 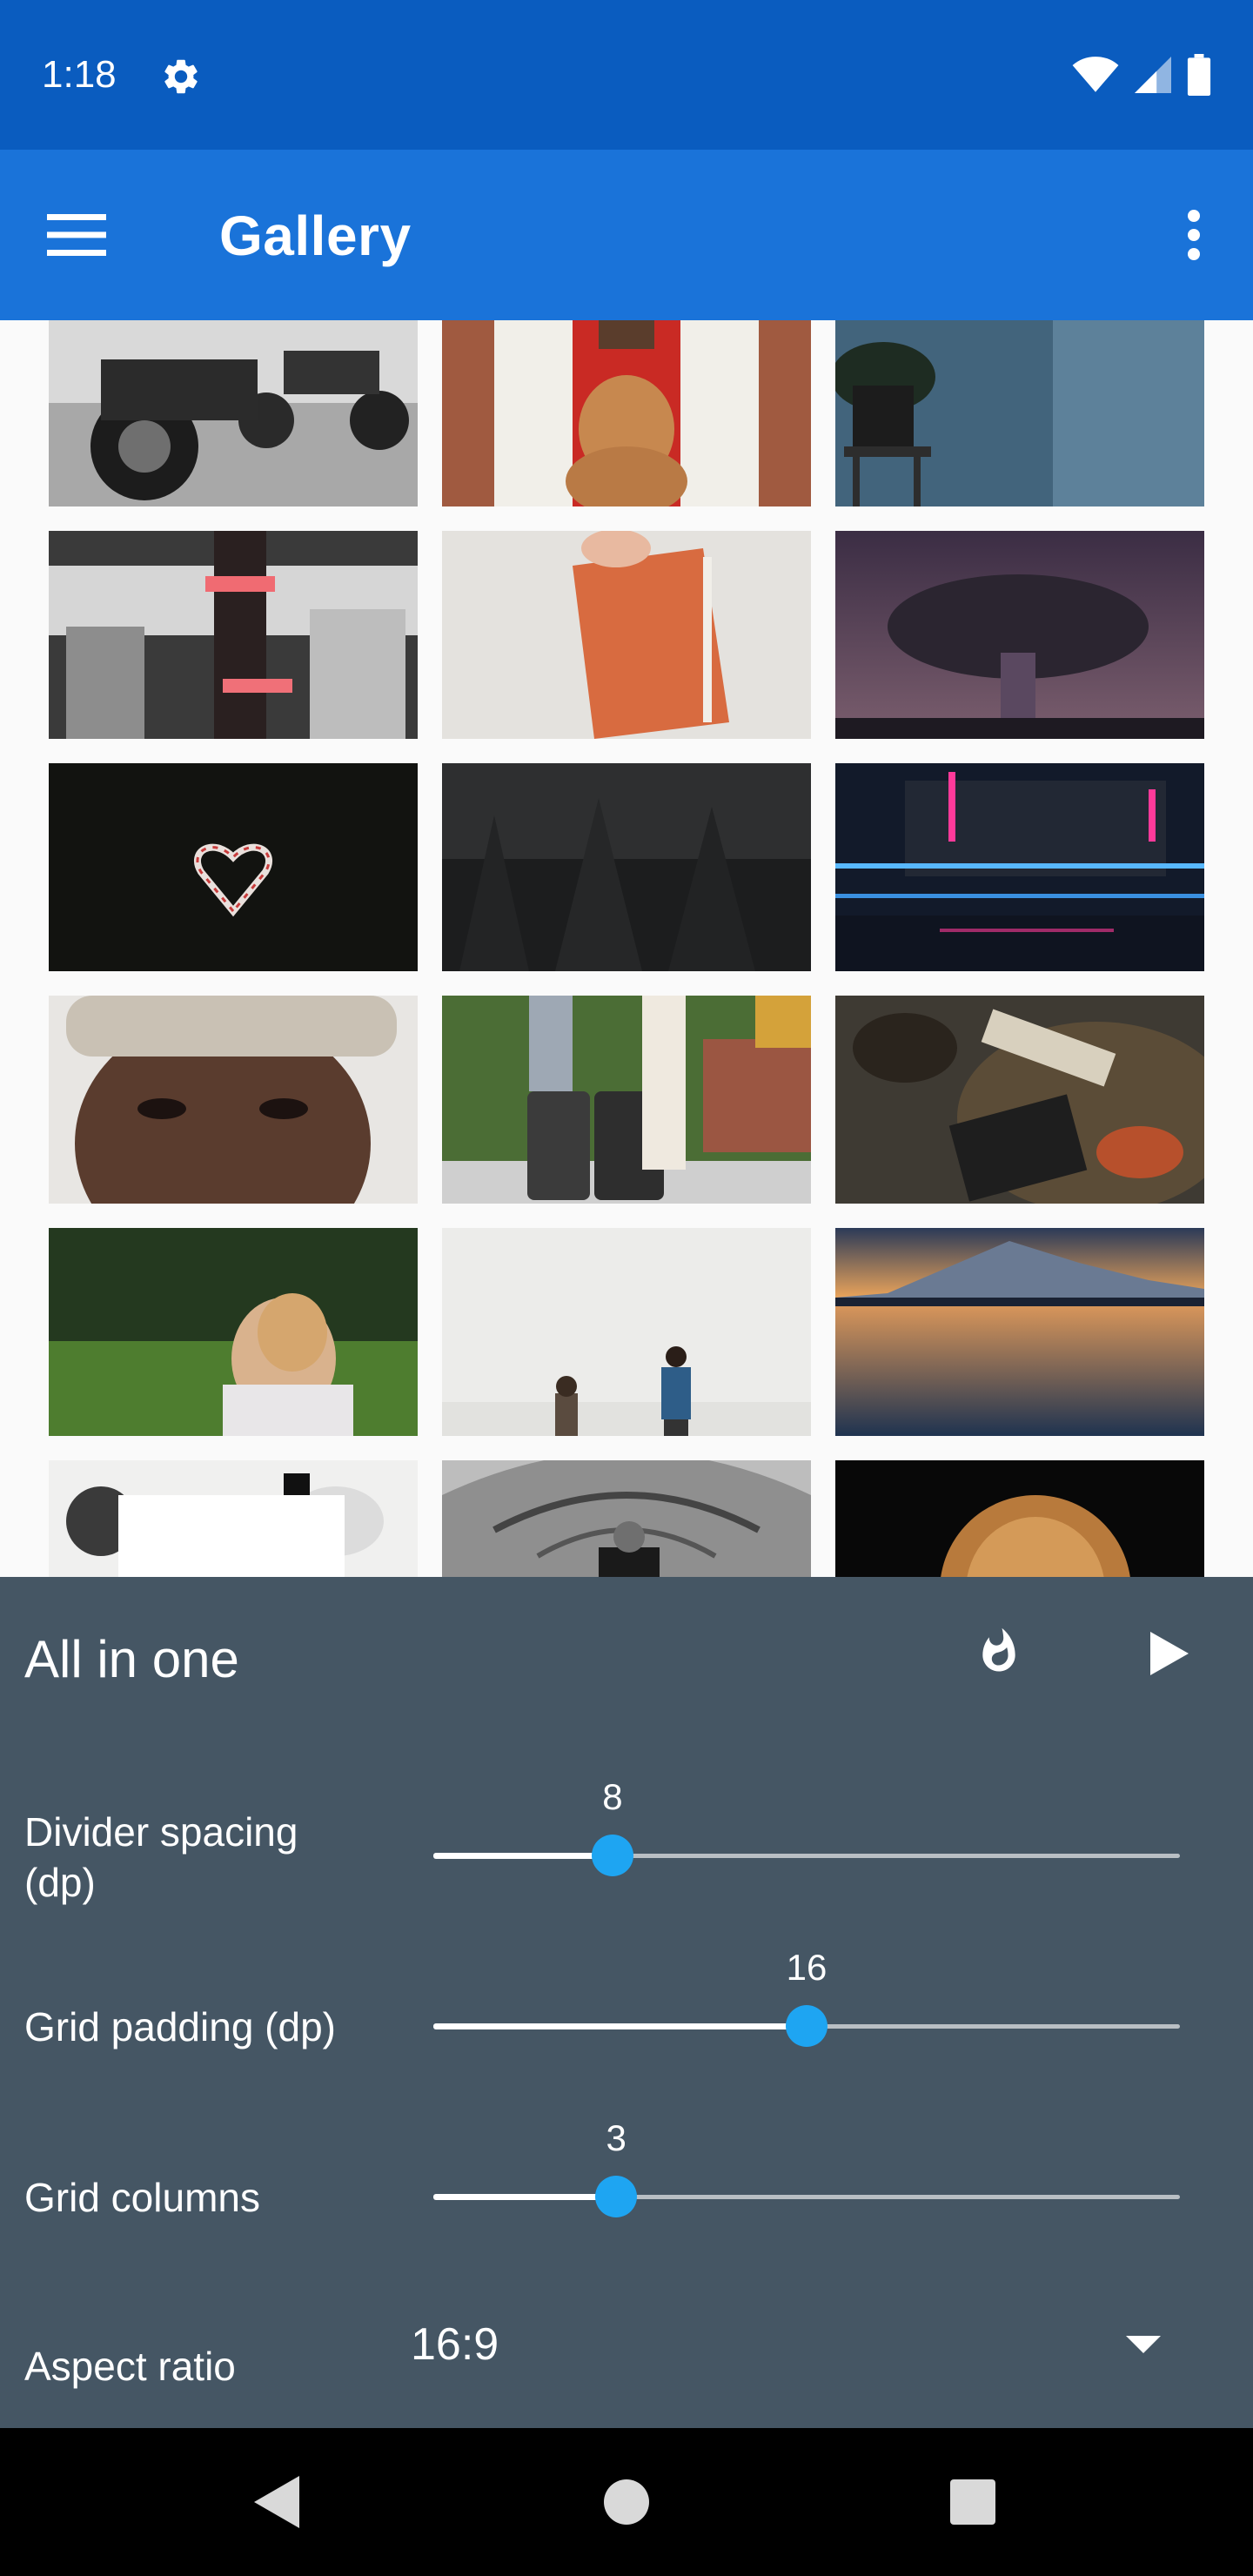 I want to click on status-icons, so click(x=1141, y=75).